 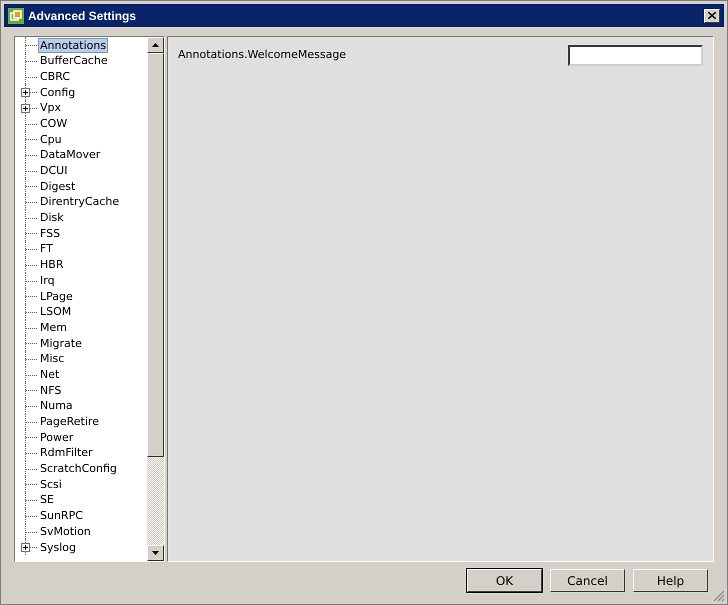 What do you see at coordinates (58, 547) in the screenshot?
I see `tree-item: Syslog` at bounding box center [58, 547].